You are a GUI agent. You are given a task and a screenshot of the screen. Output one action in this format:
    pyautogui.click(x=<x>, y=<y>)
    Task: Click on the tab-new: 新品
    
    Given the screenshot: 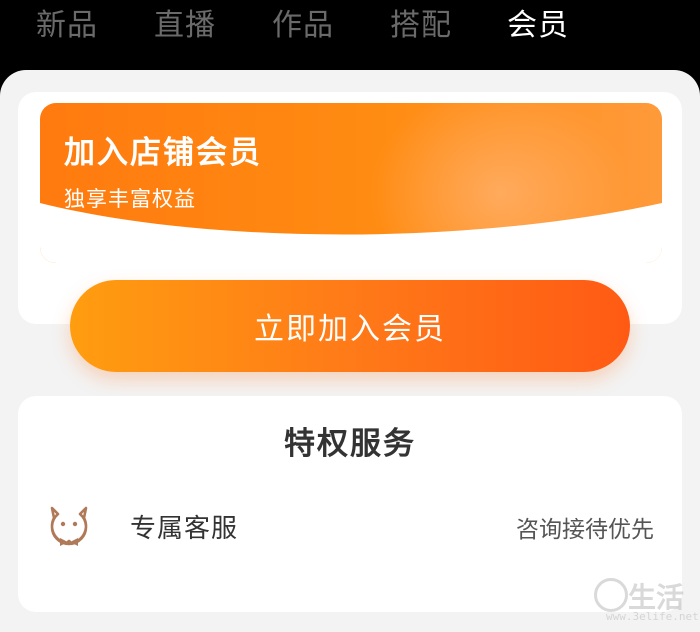 What is the action you would take?
    pyautogui.click(x=67, y=26)
    